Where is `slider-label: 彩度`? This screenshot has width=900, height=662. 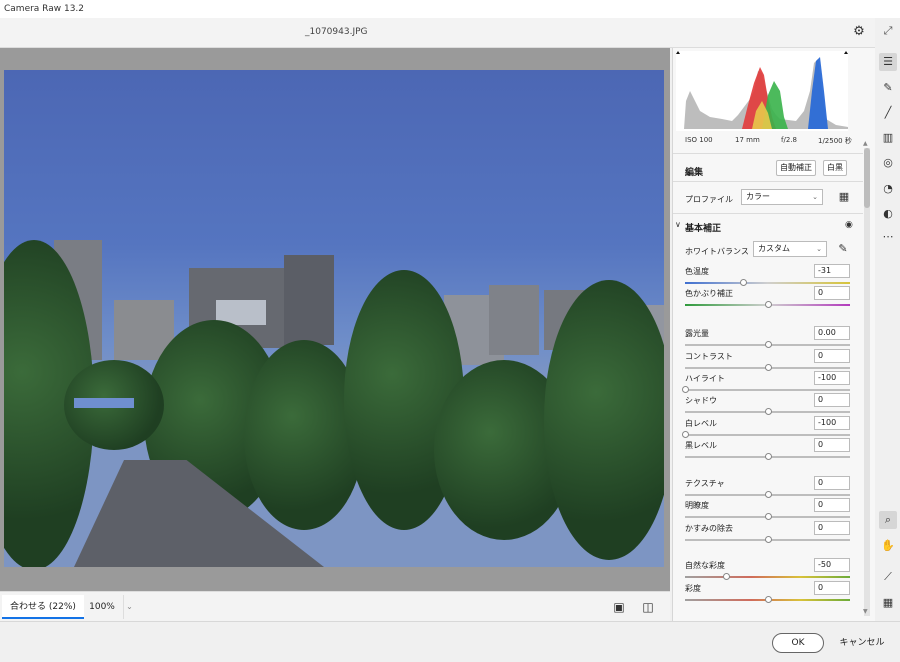
slider-label: 彩度 is located at coordinates (693, 588).